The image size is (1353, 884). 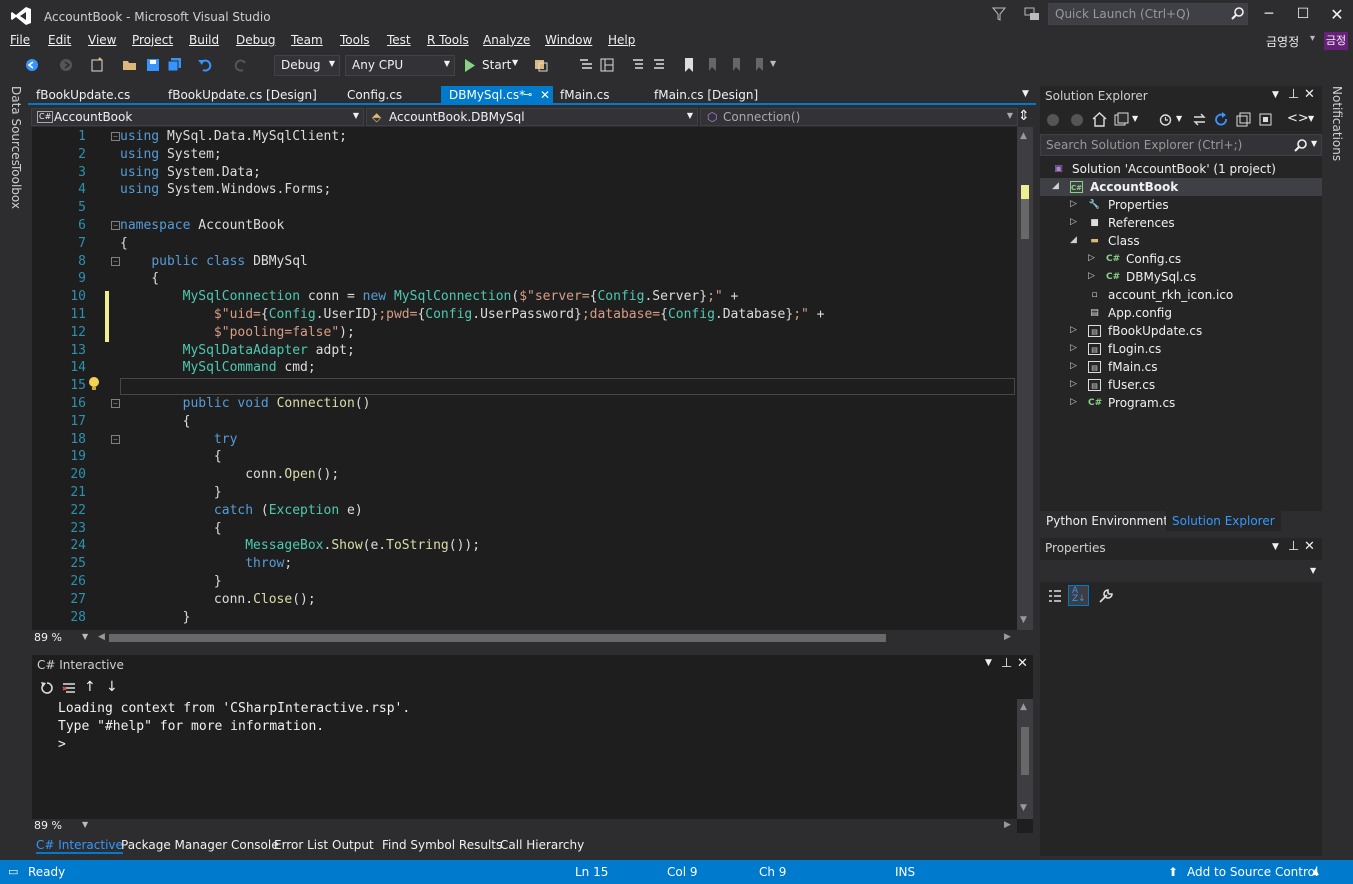 I want to click on tab-fmain-cs: fMain.cs, so click(x=585, y=95).